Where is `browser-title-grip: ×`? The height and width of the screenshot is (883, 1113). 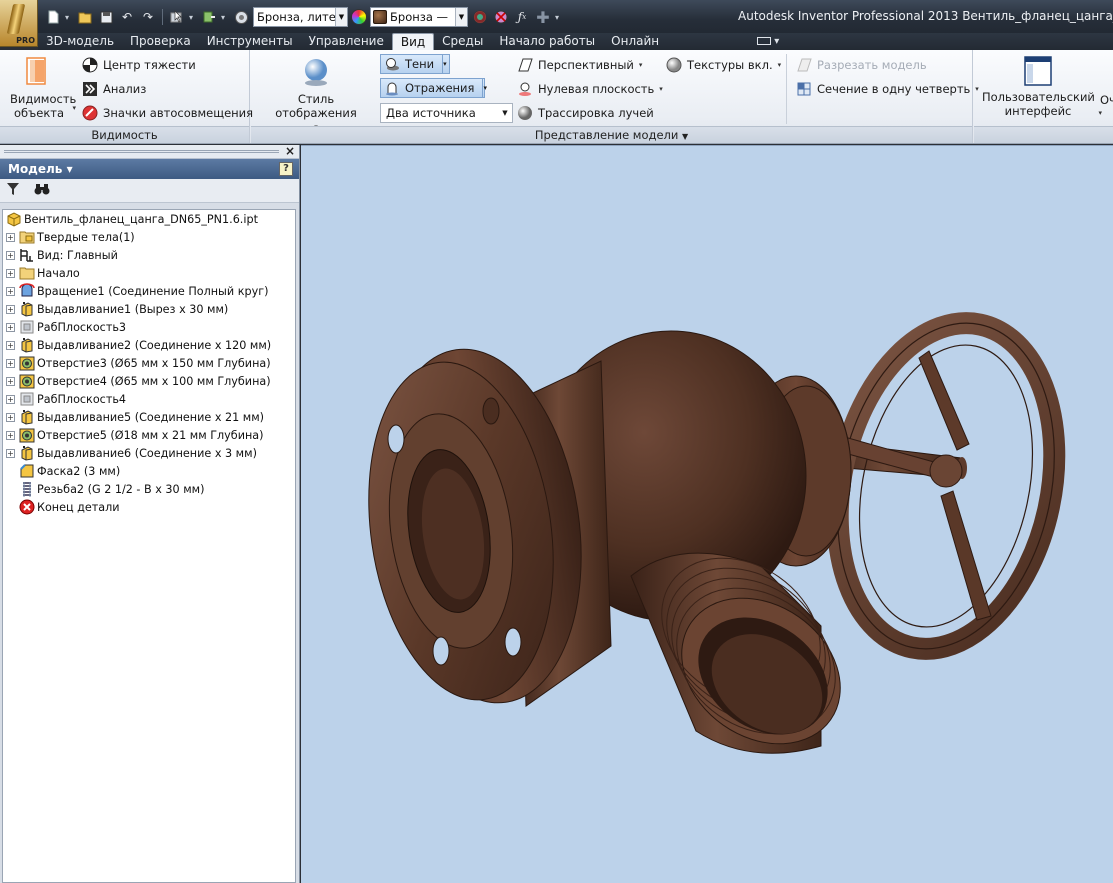 browser-title-grip: × is located at coordinates (149, 151).